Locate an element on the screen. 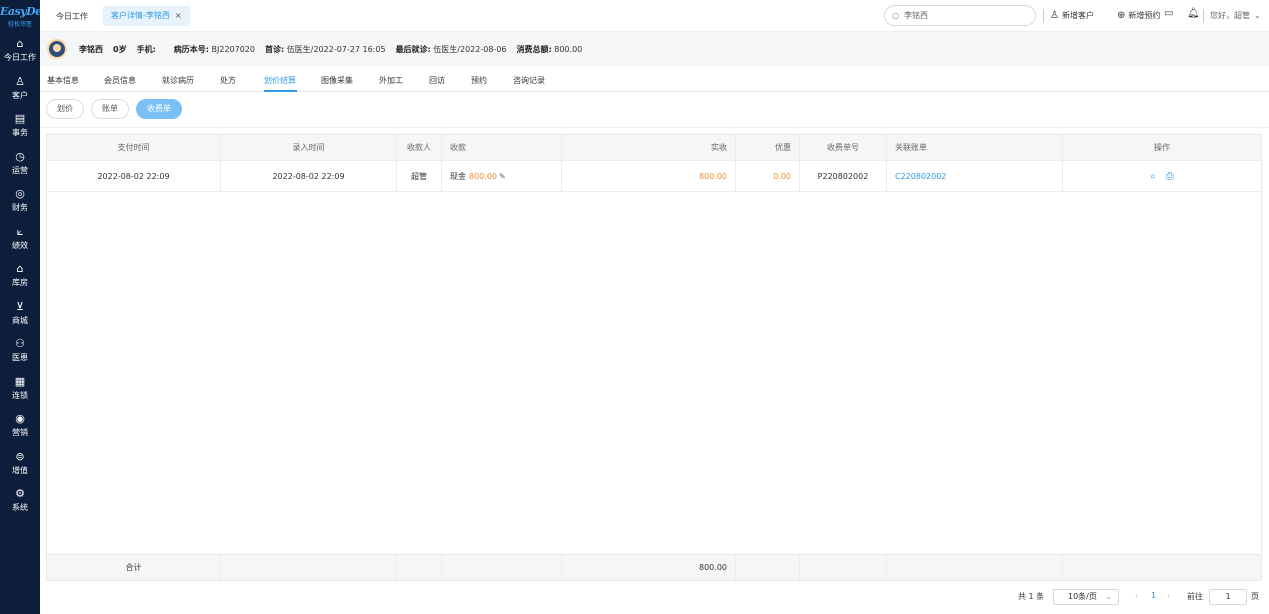  header-entry-time: 录入时间 is located at coordinates (309, 147).